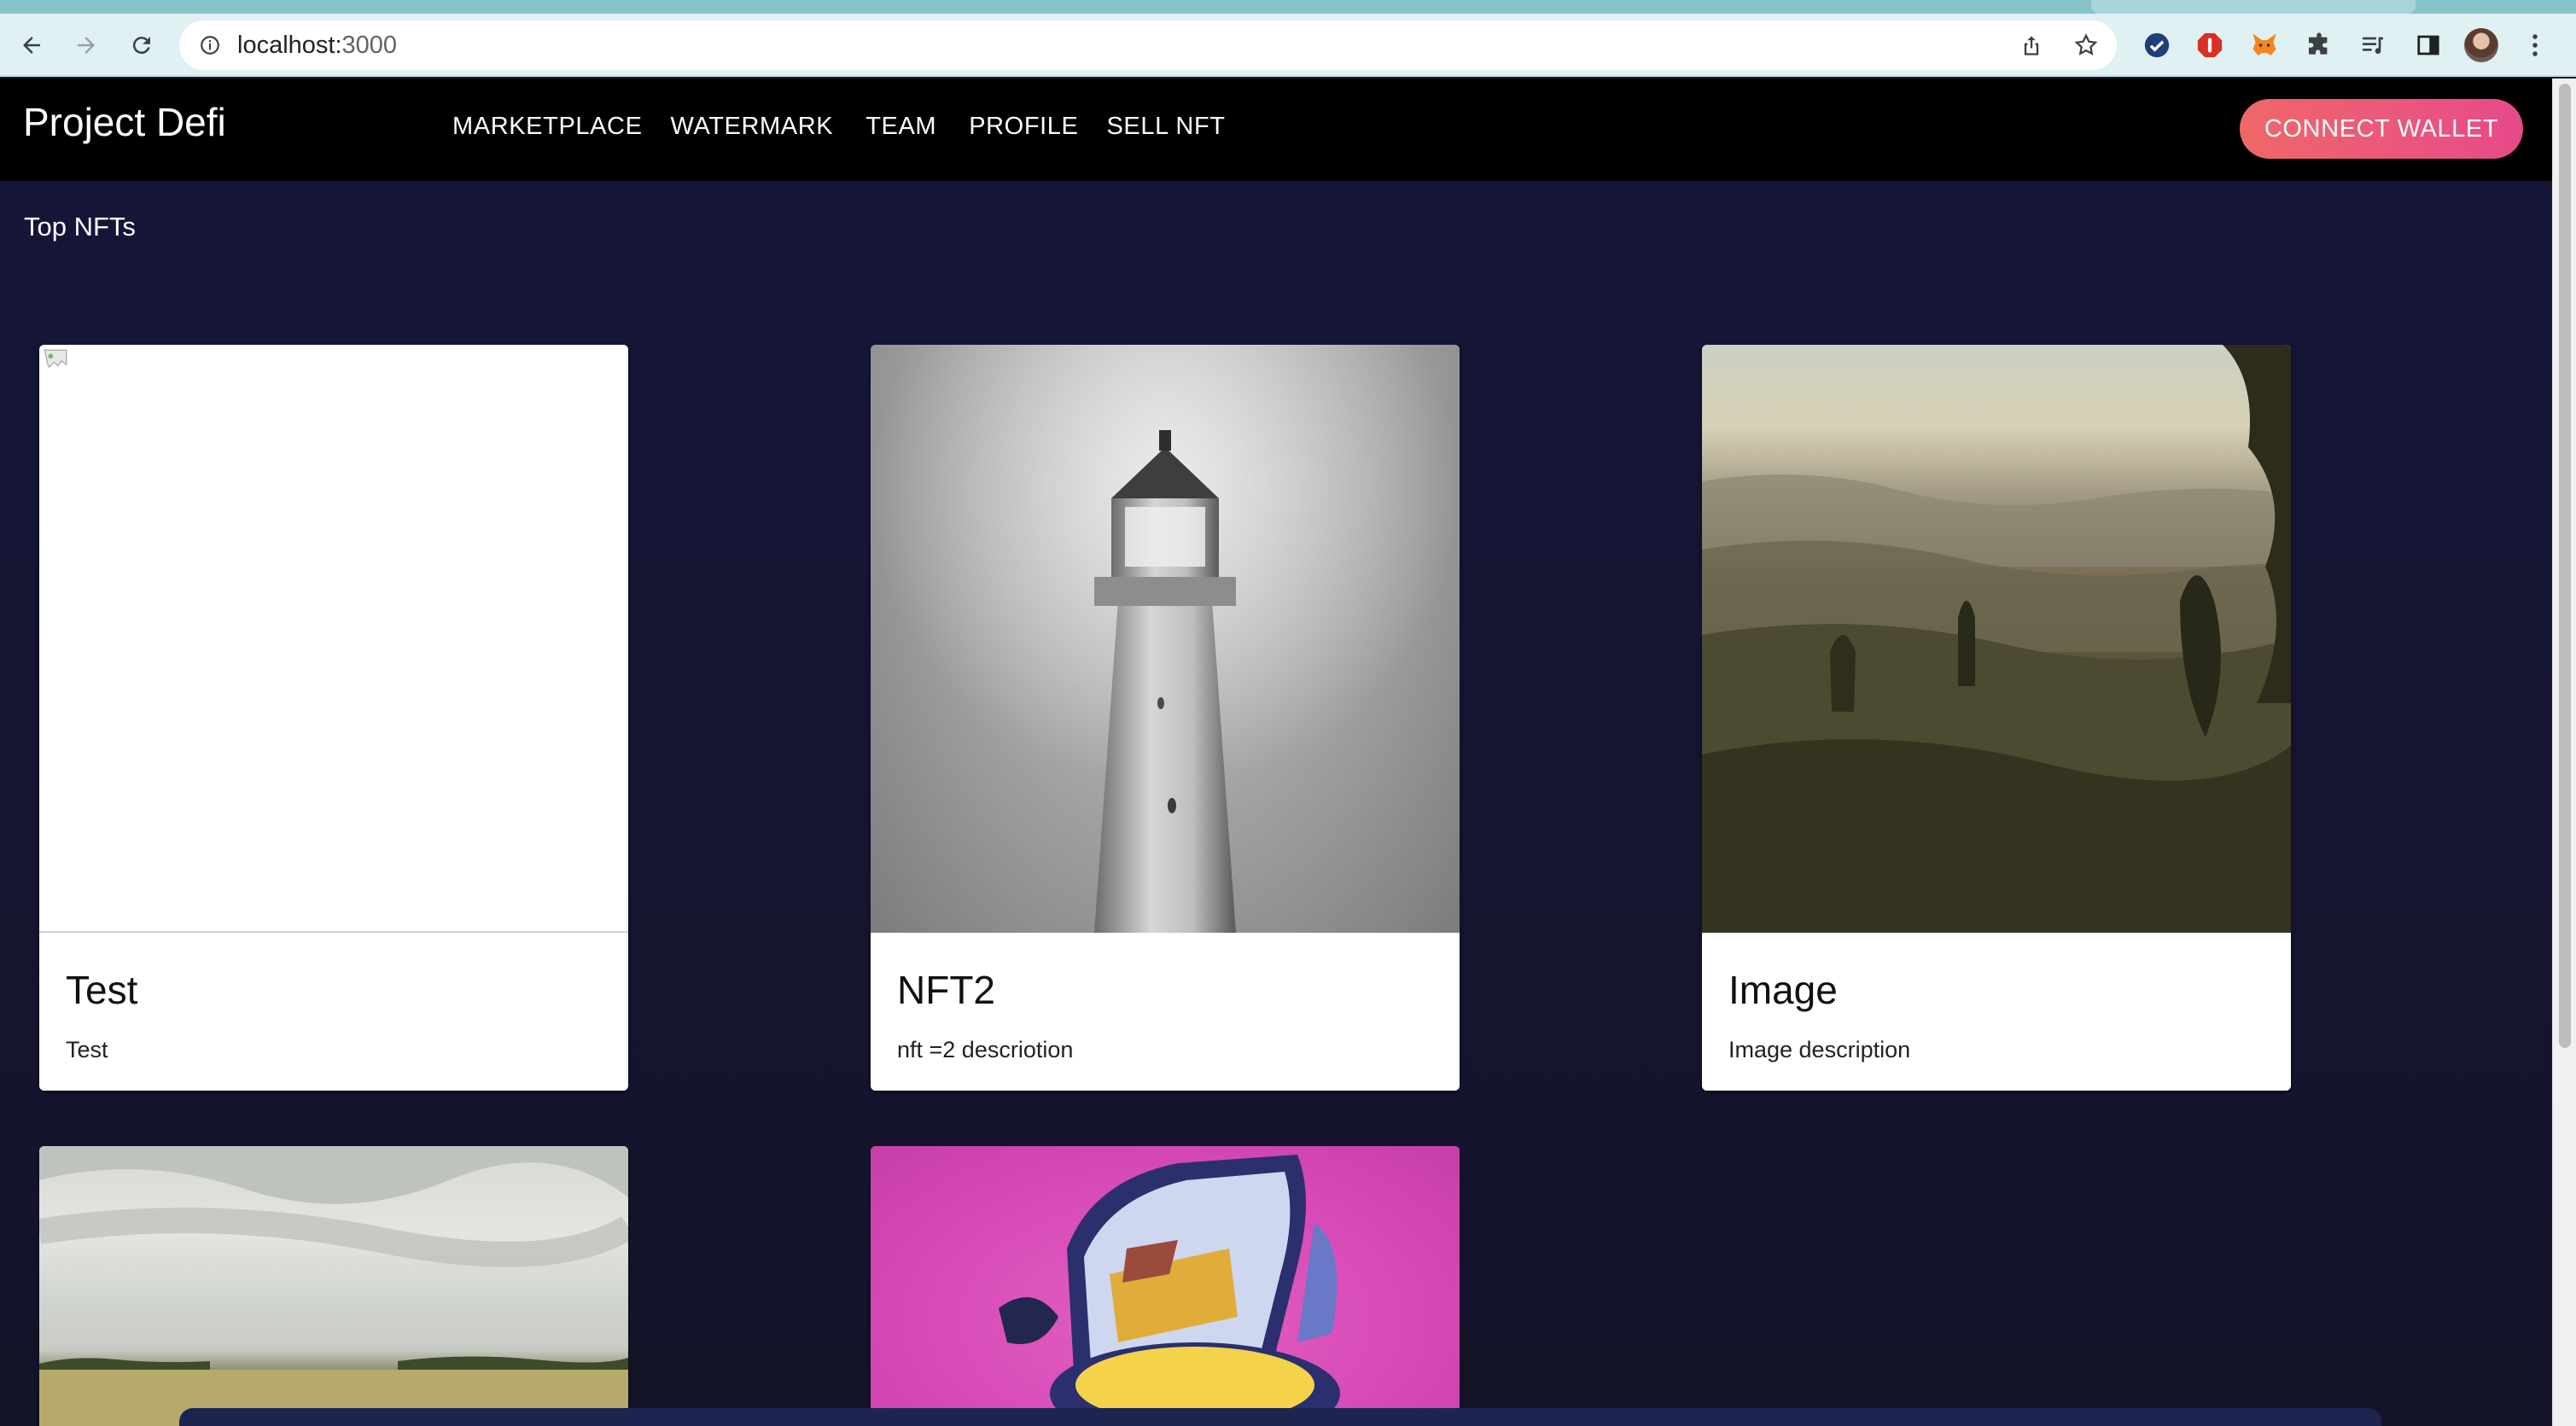 The width and height of the screenshot is (2576, 1426). I want to click on metamask-fox-icon, so click(2264, 45).